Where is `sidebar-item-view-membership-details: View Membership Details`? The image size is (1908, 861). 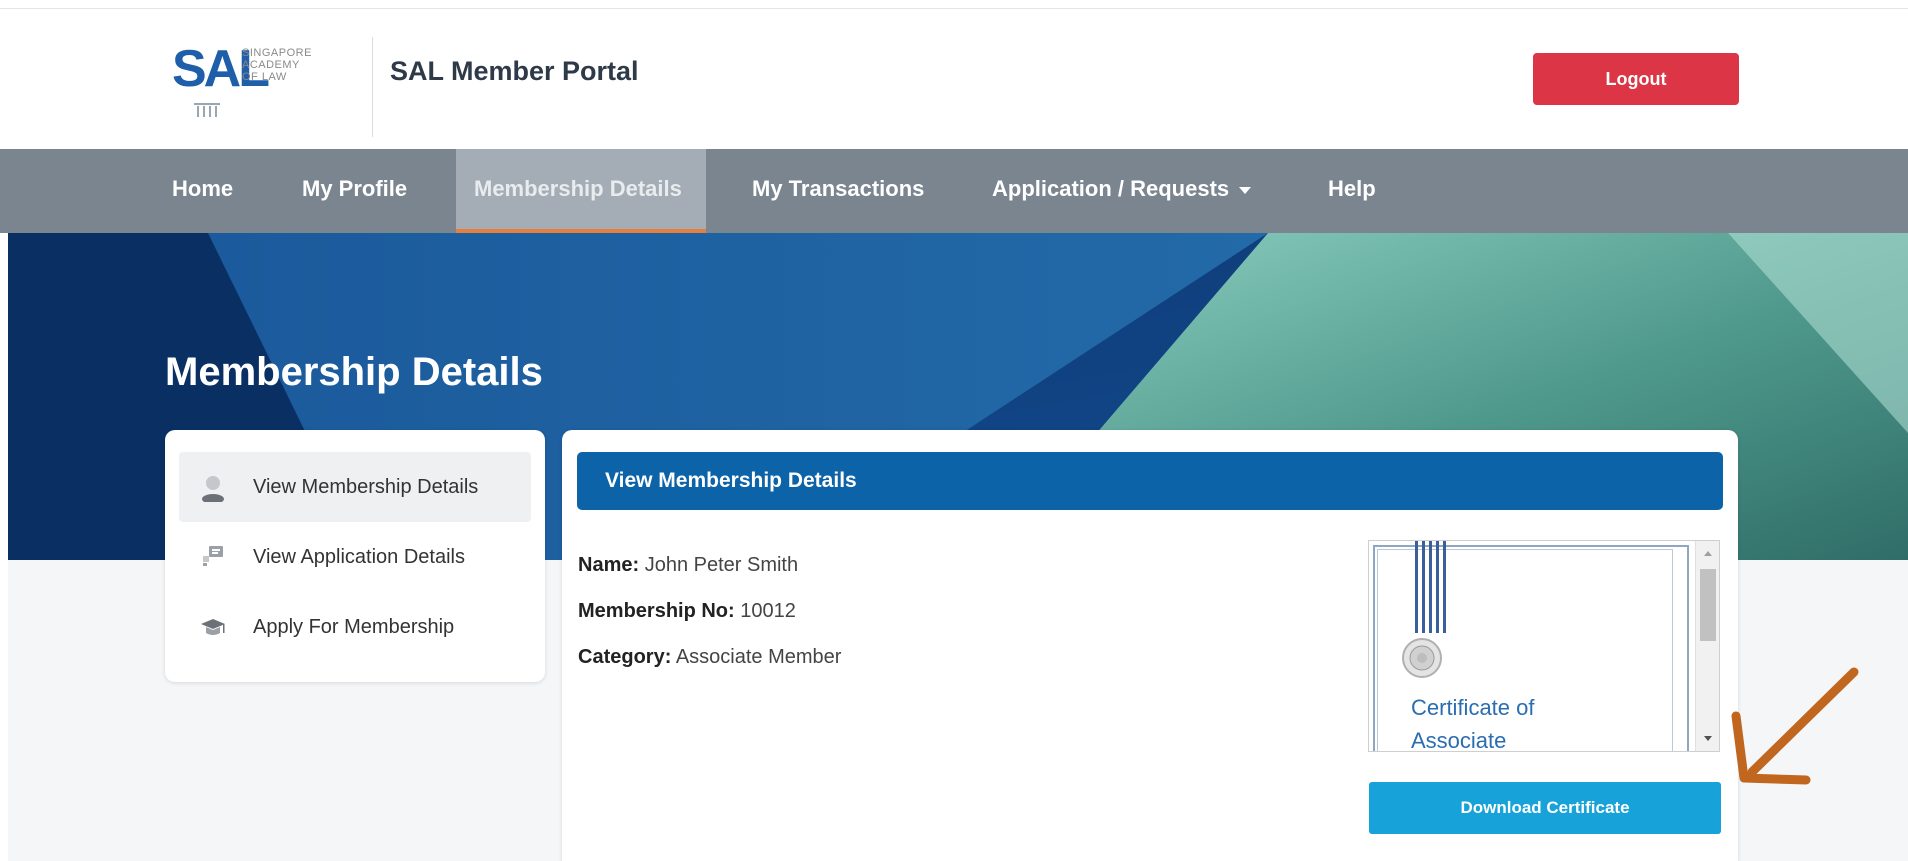
sidebar-item-view-membership-details: View Membership Details is located at coordinates (355, 487).